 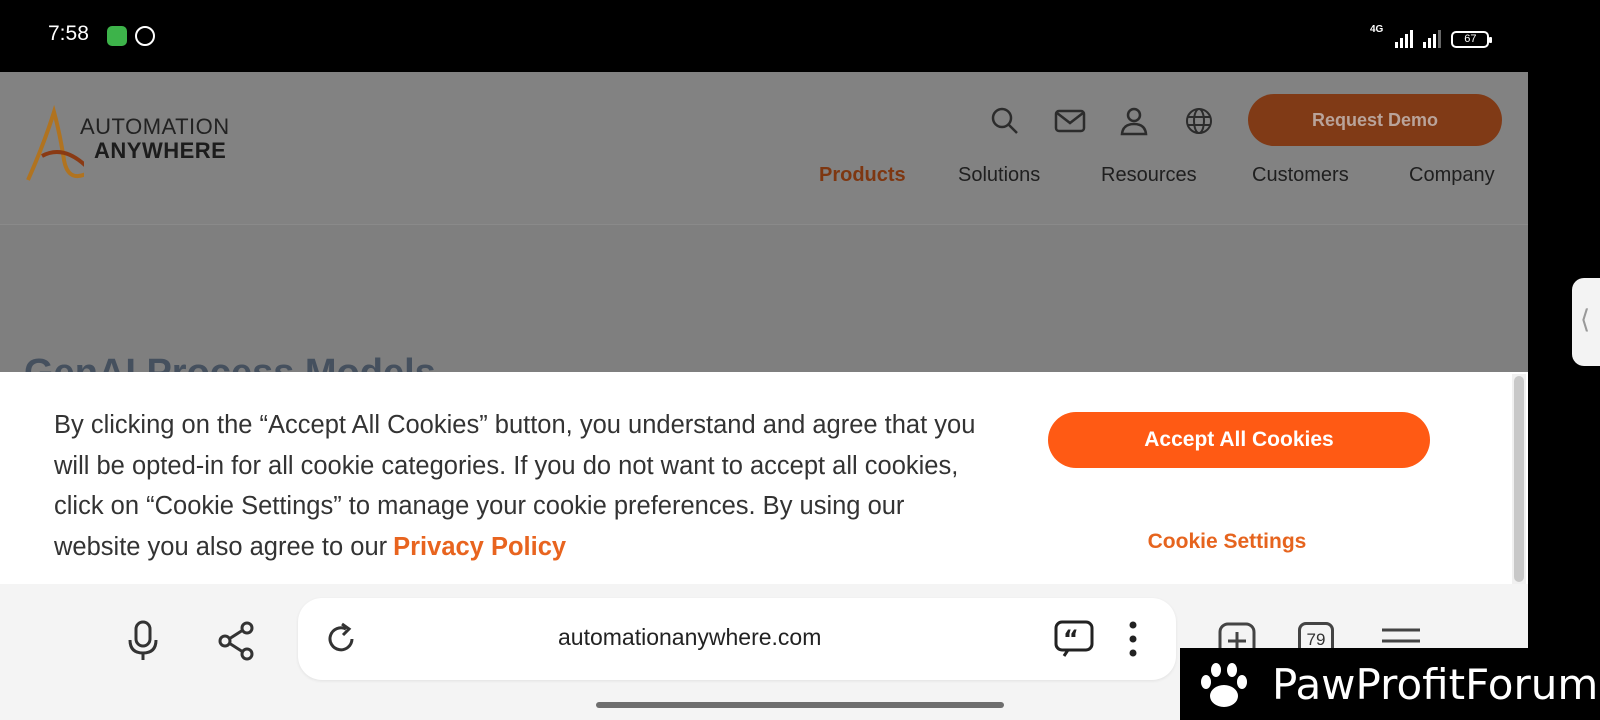 I want to click on side-panel-handle: ⟨, so click(x=1586, y=322).